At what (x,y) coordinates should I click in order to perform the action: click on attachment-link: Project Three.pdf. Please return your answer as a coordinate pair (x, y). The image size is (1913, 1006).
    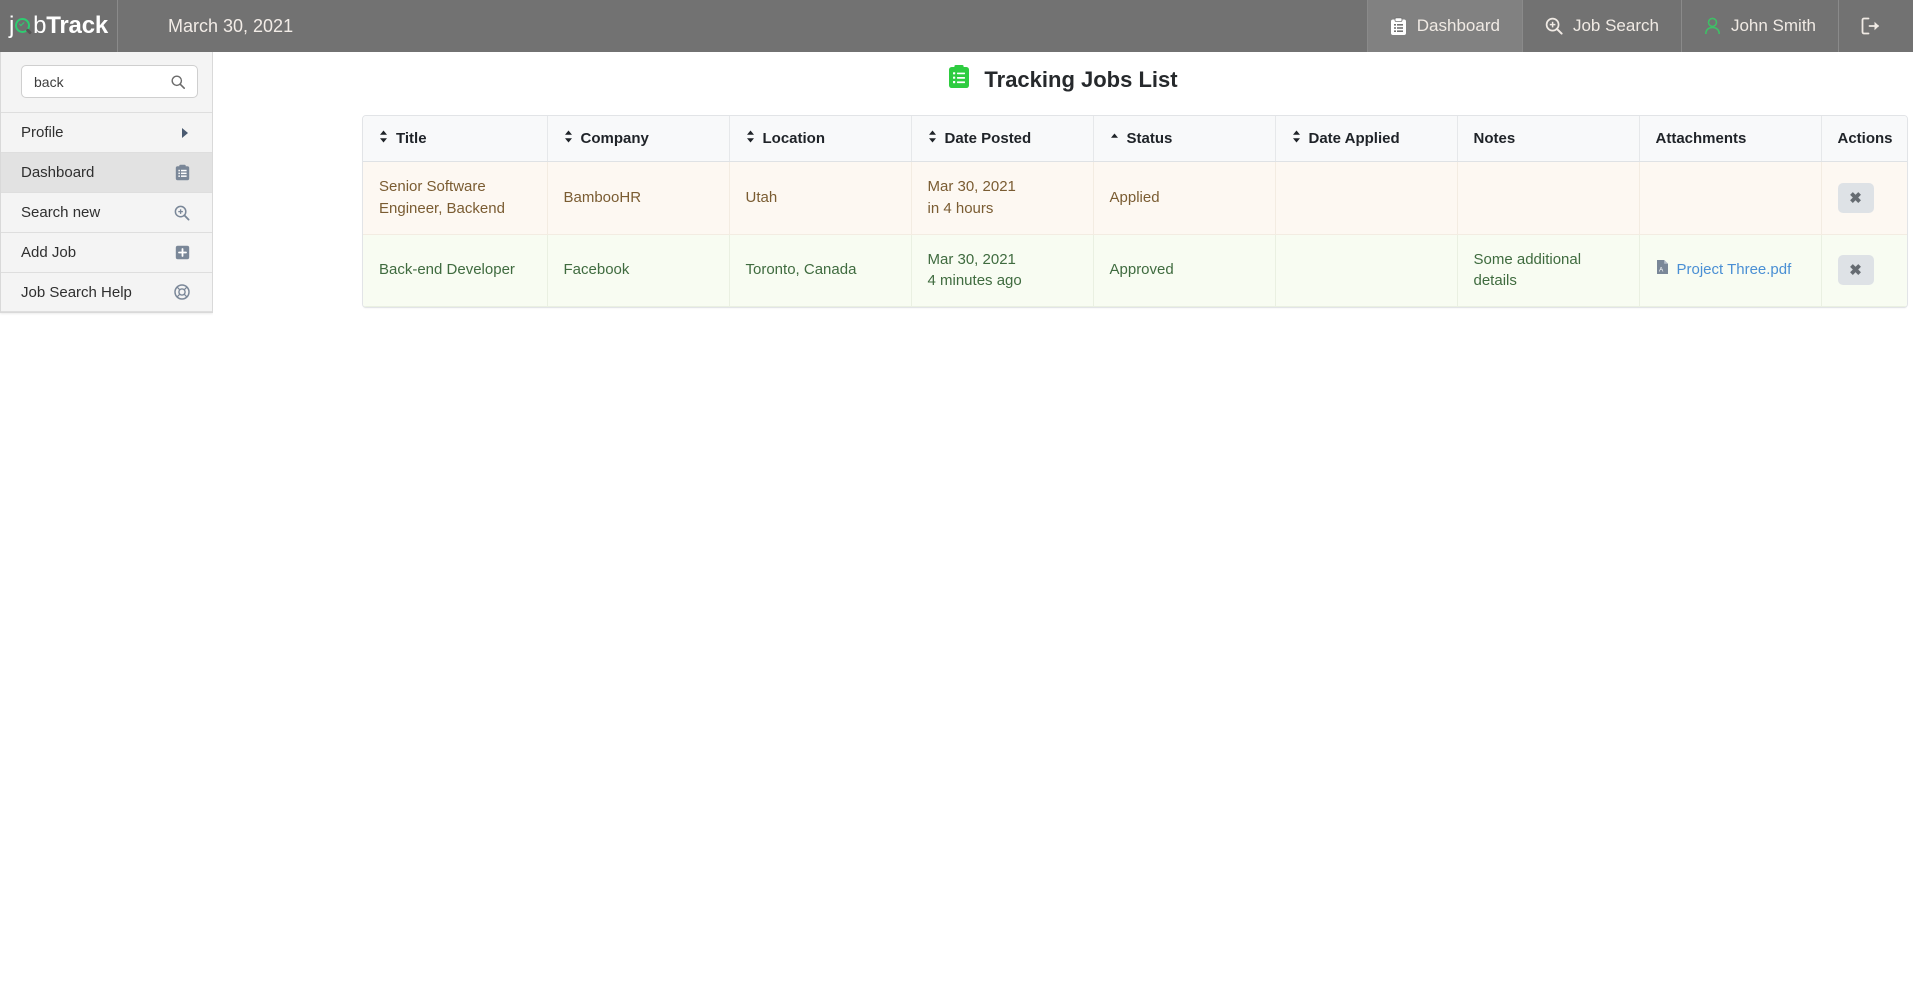
    Looking at the image, I should click on (1734, 270).